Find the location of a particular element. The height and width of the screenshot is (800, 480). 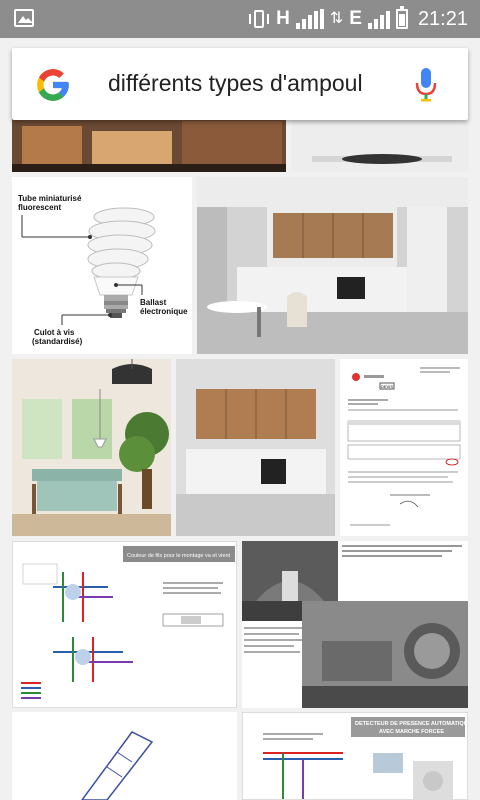

network-type-label-2: E is located at coordinates (355, 18).